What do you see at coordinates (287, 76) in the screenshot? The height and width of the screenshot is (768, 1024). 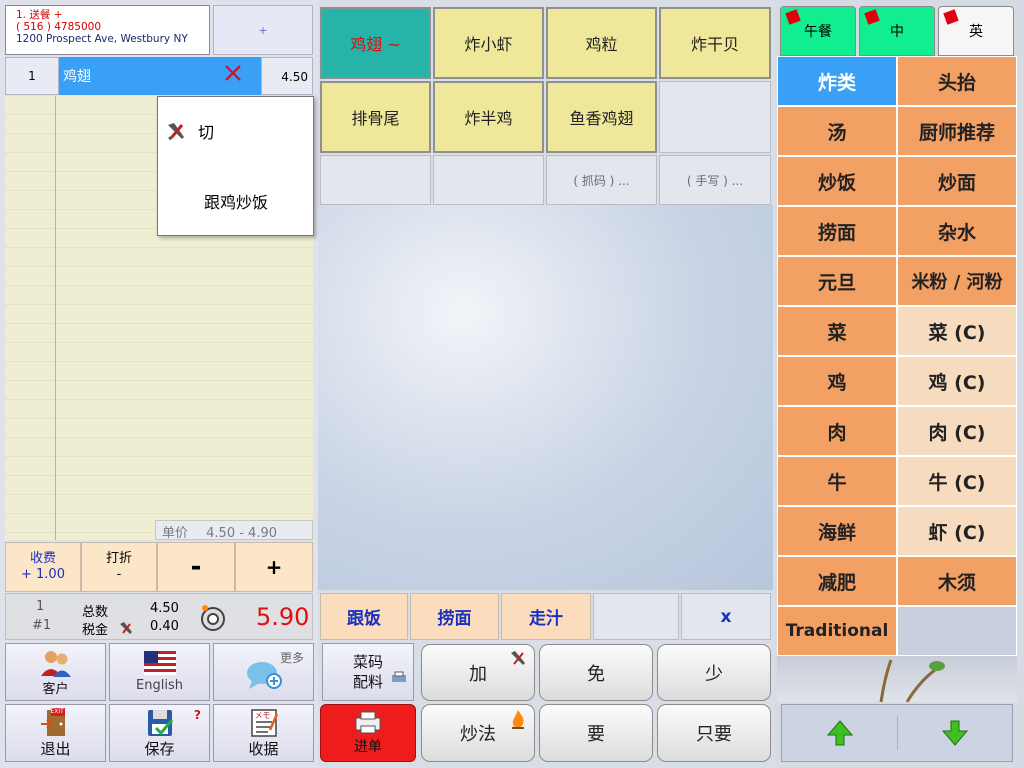 I see `order-line-price: 4.50` at bounding box center [287, 76].